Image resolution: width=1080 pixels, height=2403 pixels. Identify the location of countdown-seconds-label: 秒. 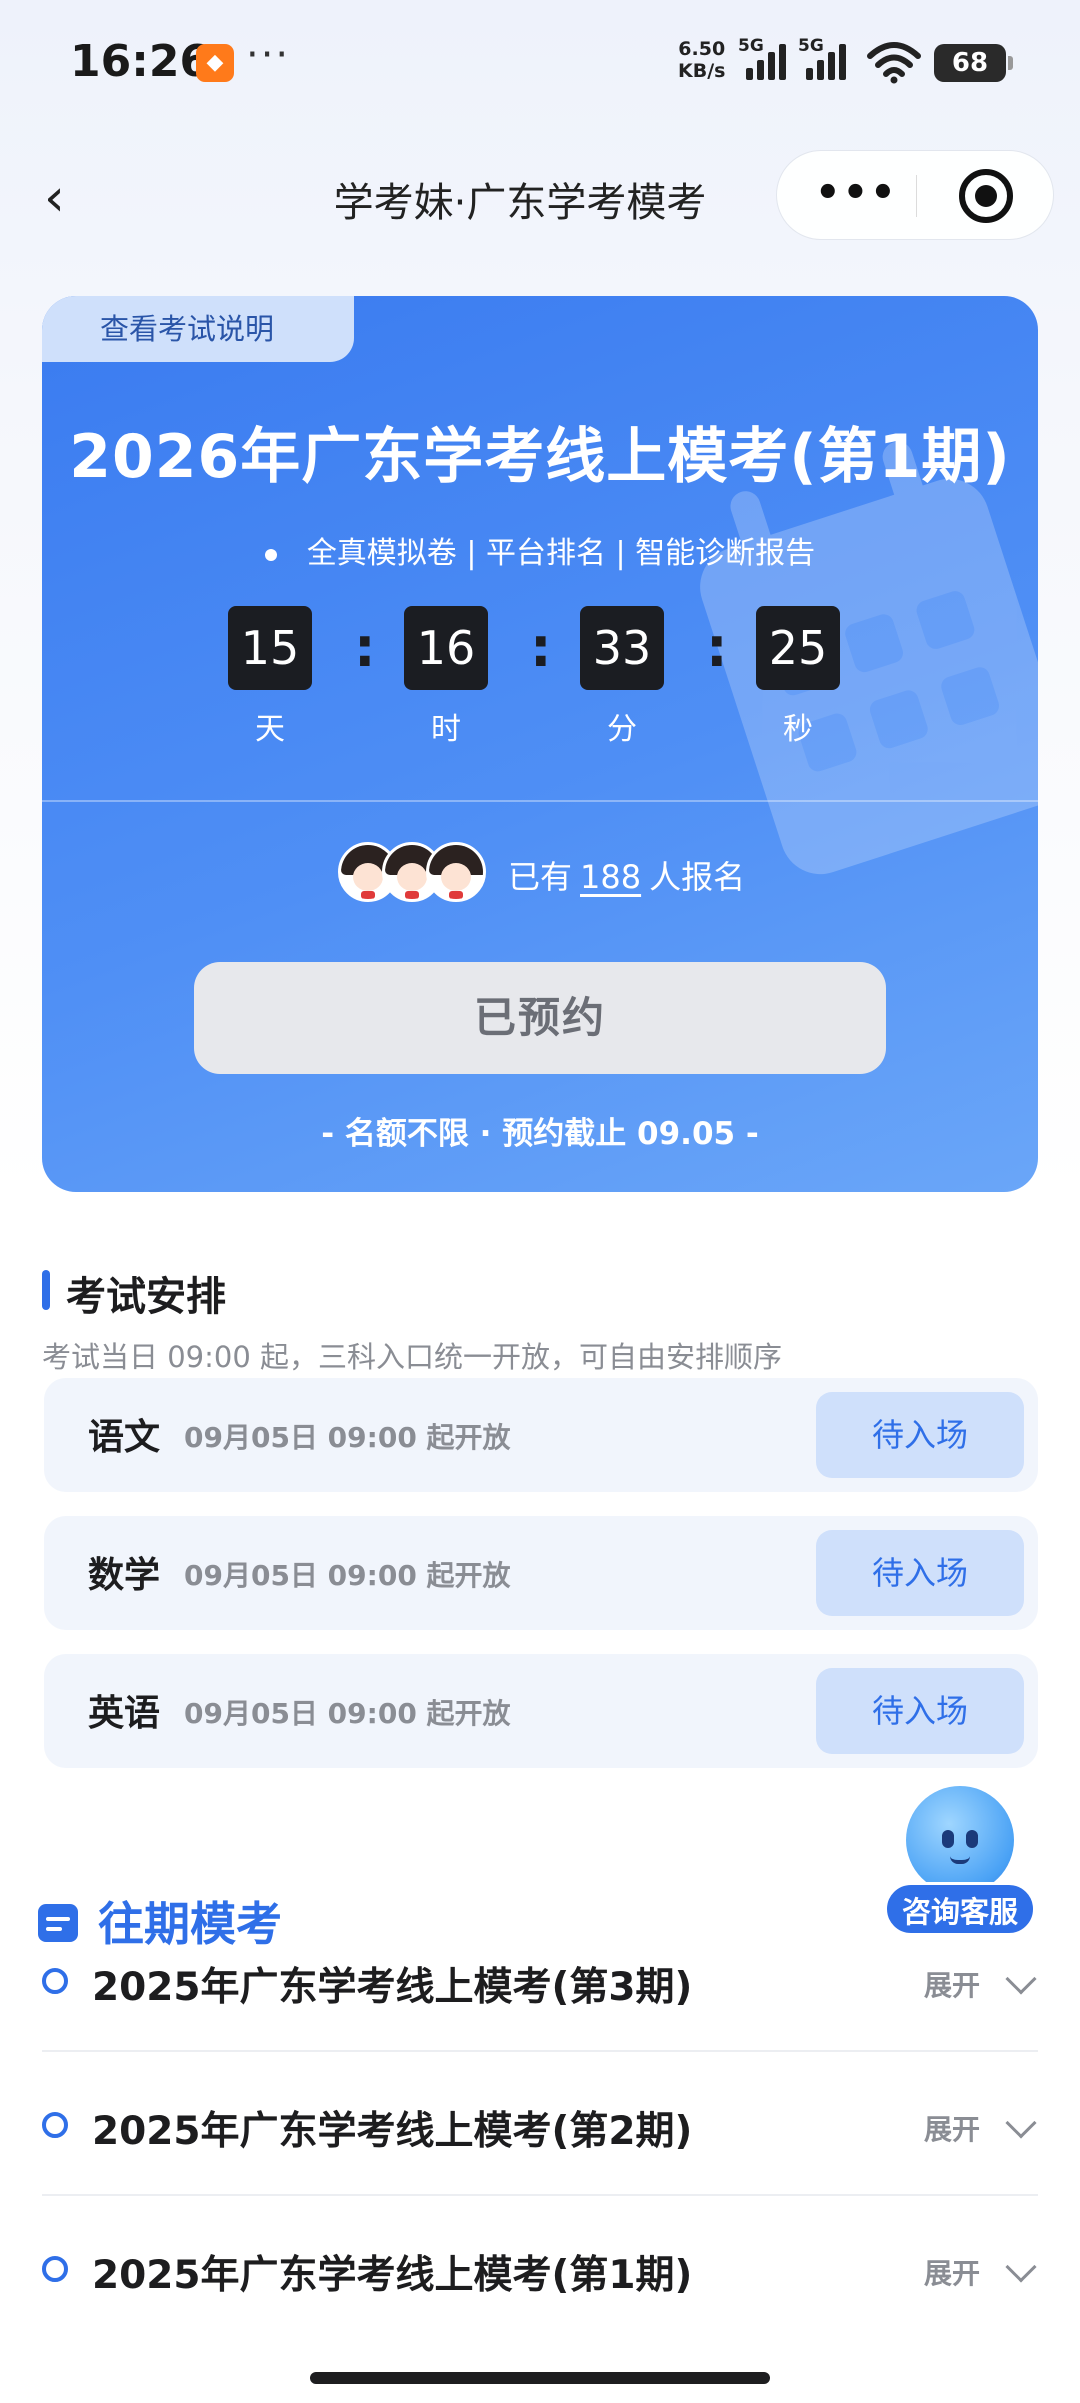
(798, 729).